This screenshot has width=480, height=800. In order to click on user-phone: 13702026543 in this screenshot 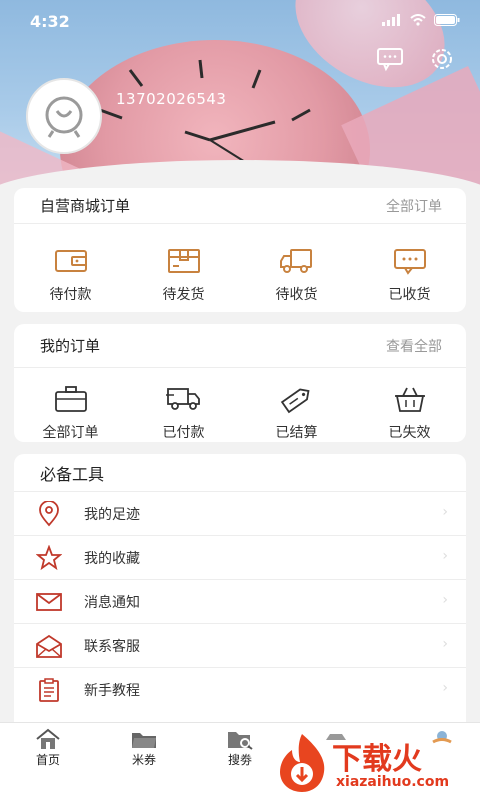, I will do `click(171, 99)`.